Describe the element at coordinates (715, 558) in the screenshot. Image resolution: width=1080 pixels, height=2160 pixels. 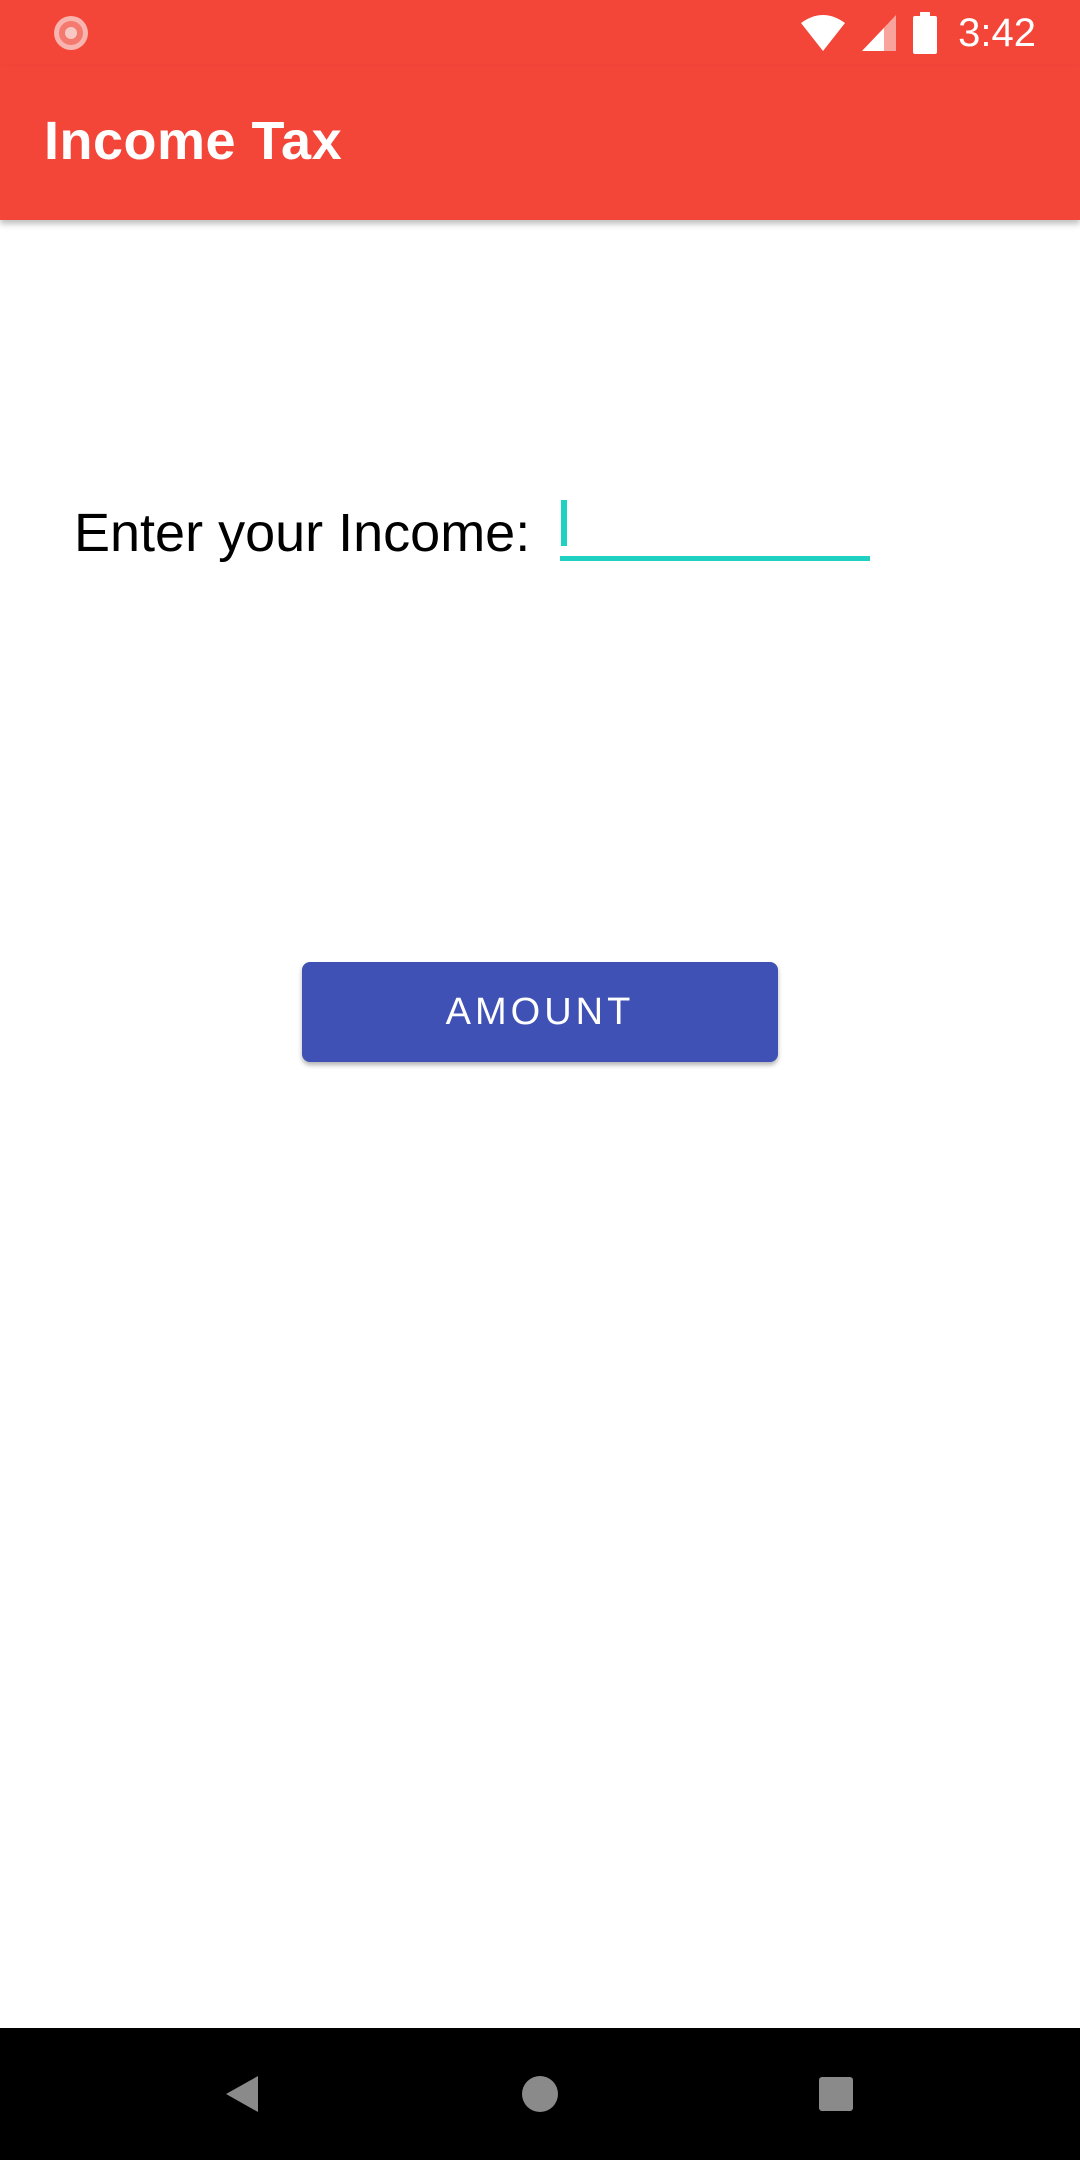
I see `income-field-underline` at that location.